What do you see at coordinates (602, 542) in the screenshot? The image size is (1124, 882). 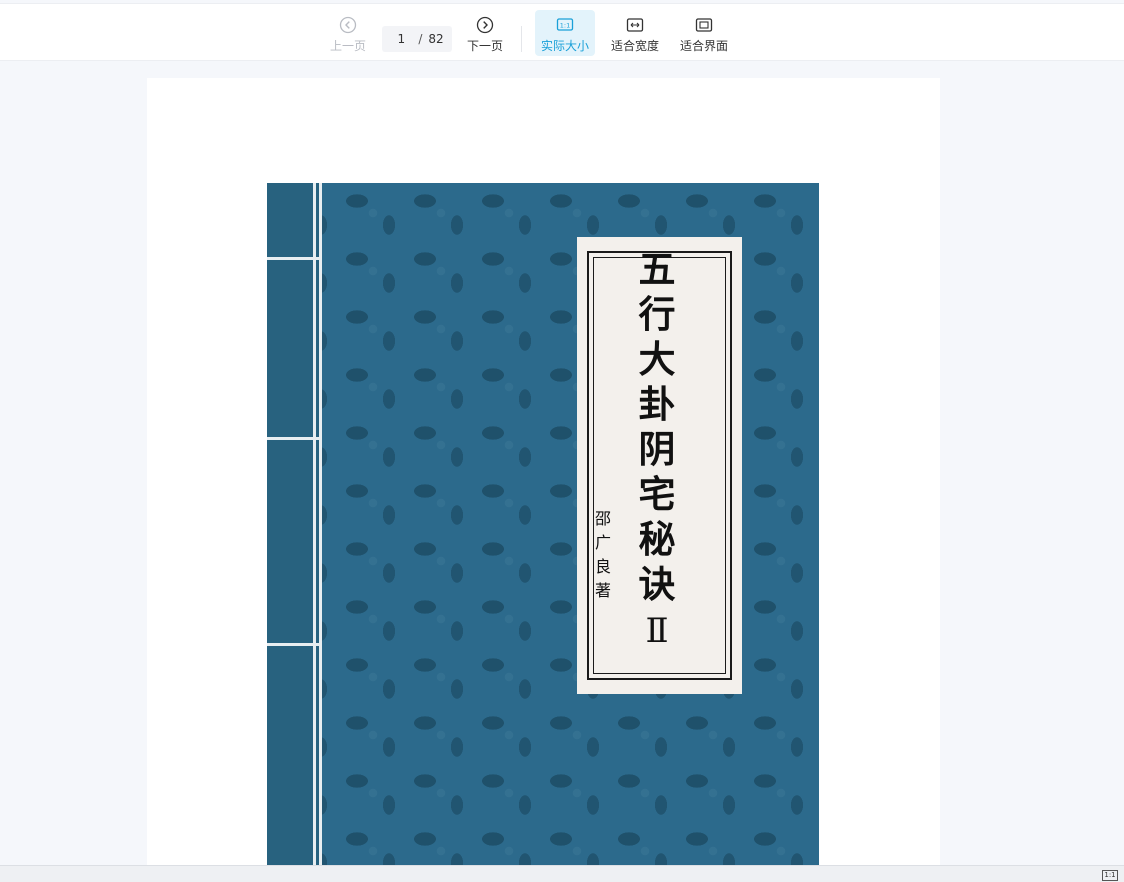 I see `author-char: 广` at bounding box center [602, 542].